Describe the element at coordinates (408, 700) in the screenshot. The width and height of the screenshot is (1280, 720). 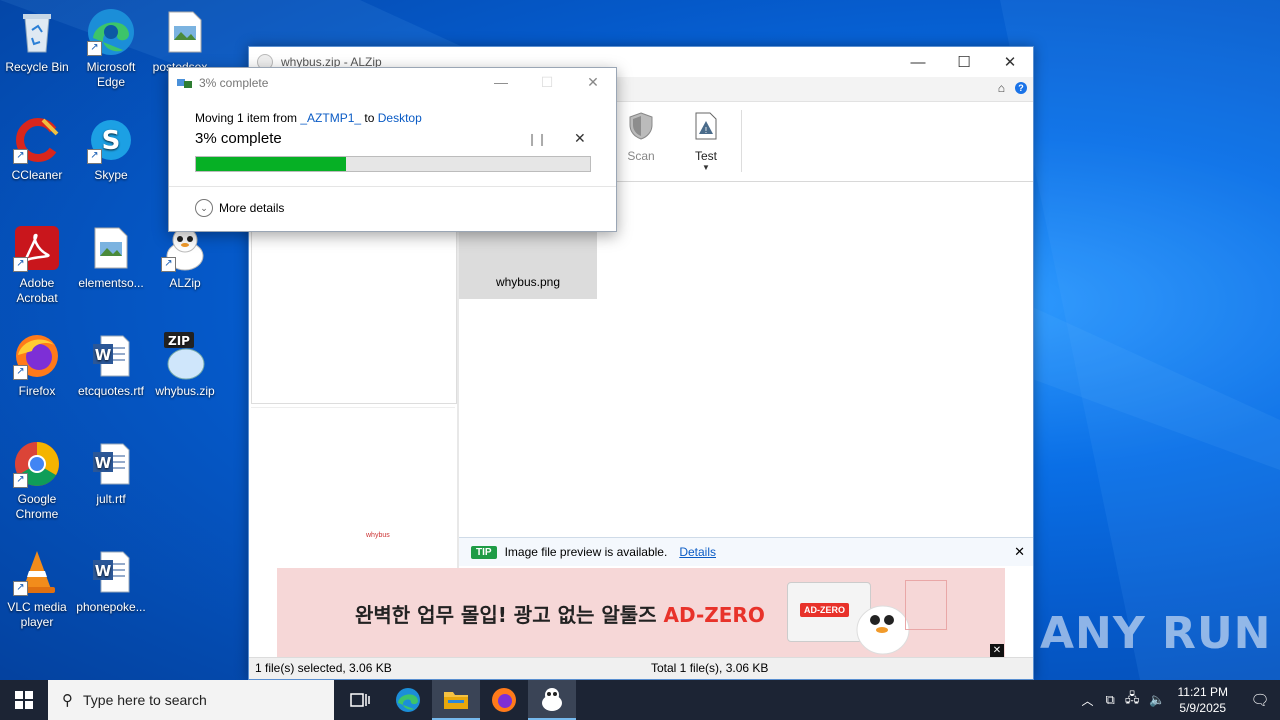
I see `taskbar-edge` at that location.